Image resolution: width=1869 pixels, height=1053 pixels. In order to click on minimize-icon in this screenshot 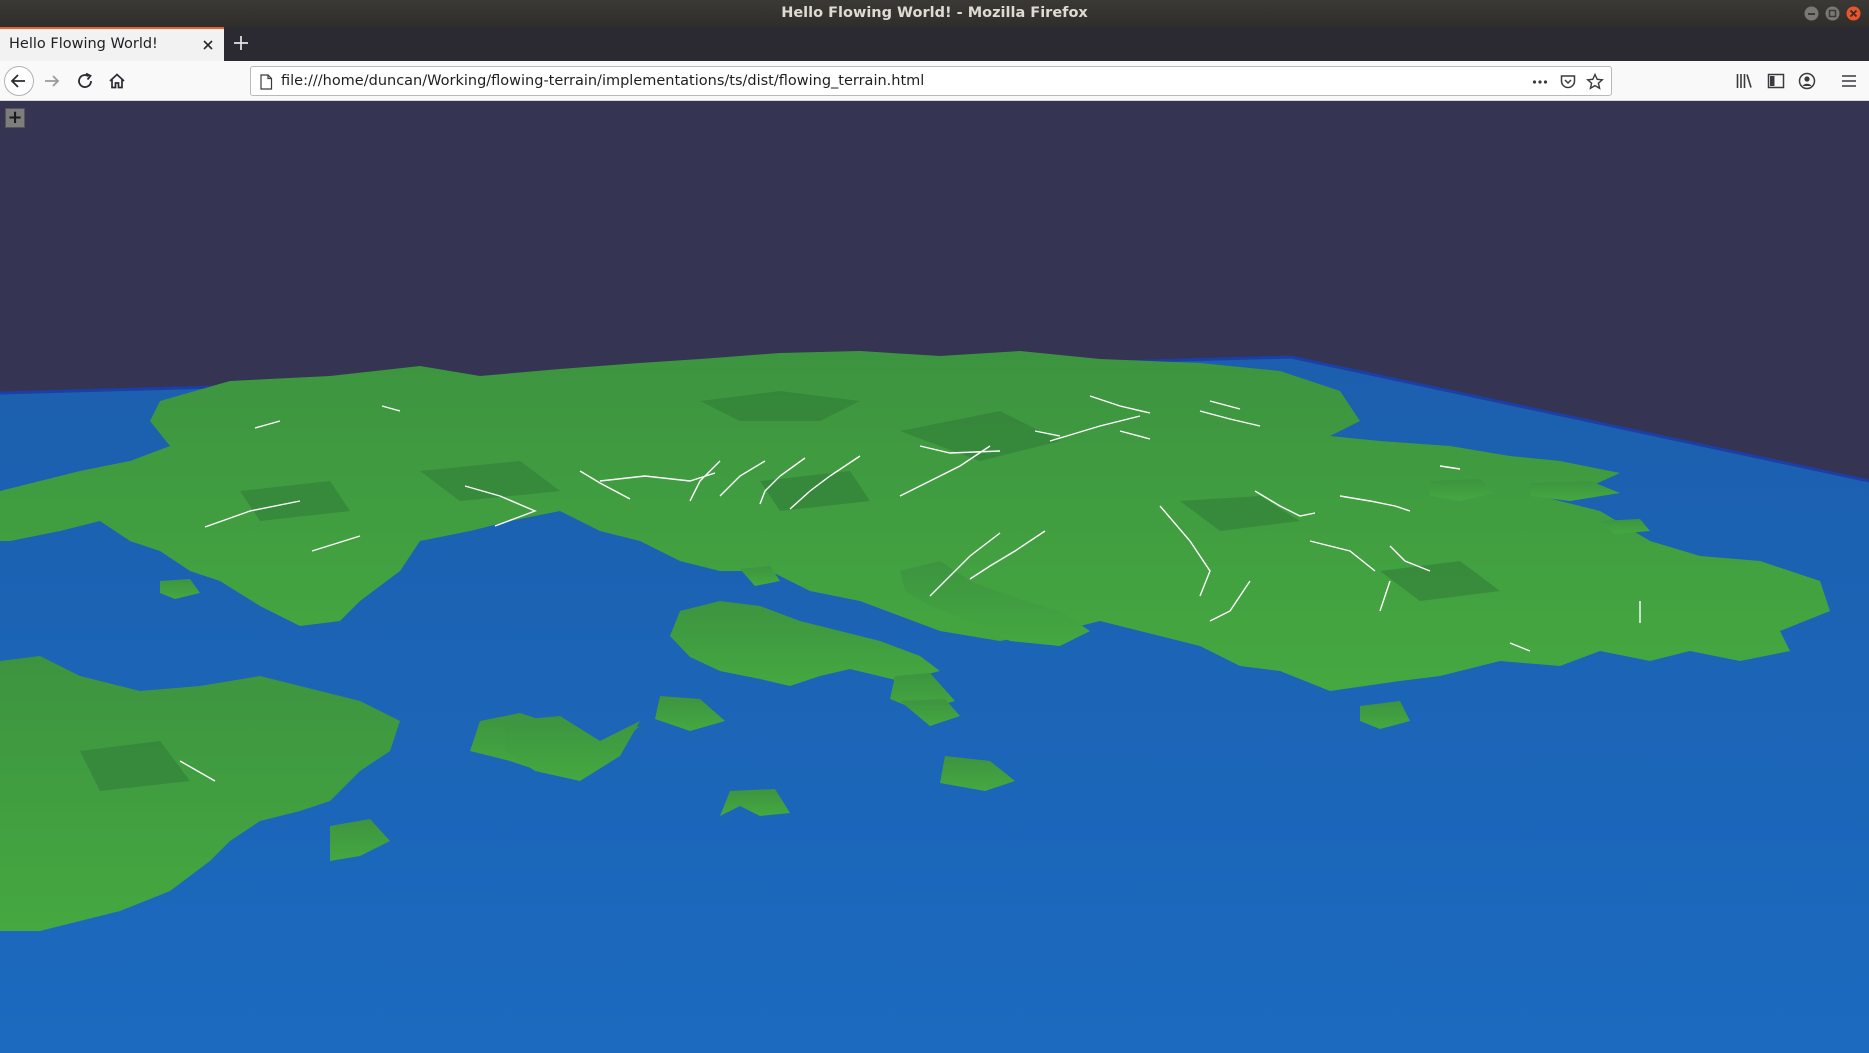, I will do `click(1811, 13)`.